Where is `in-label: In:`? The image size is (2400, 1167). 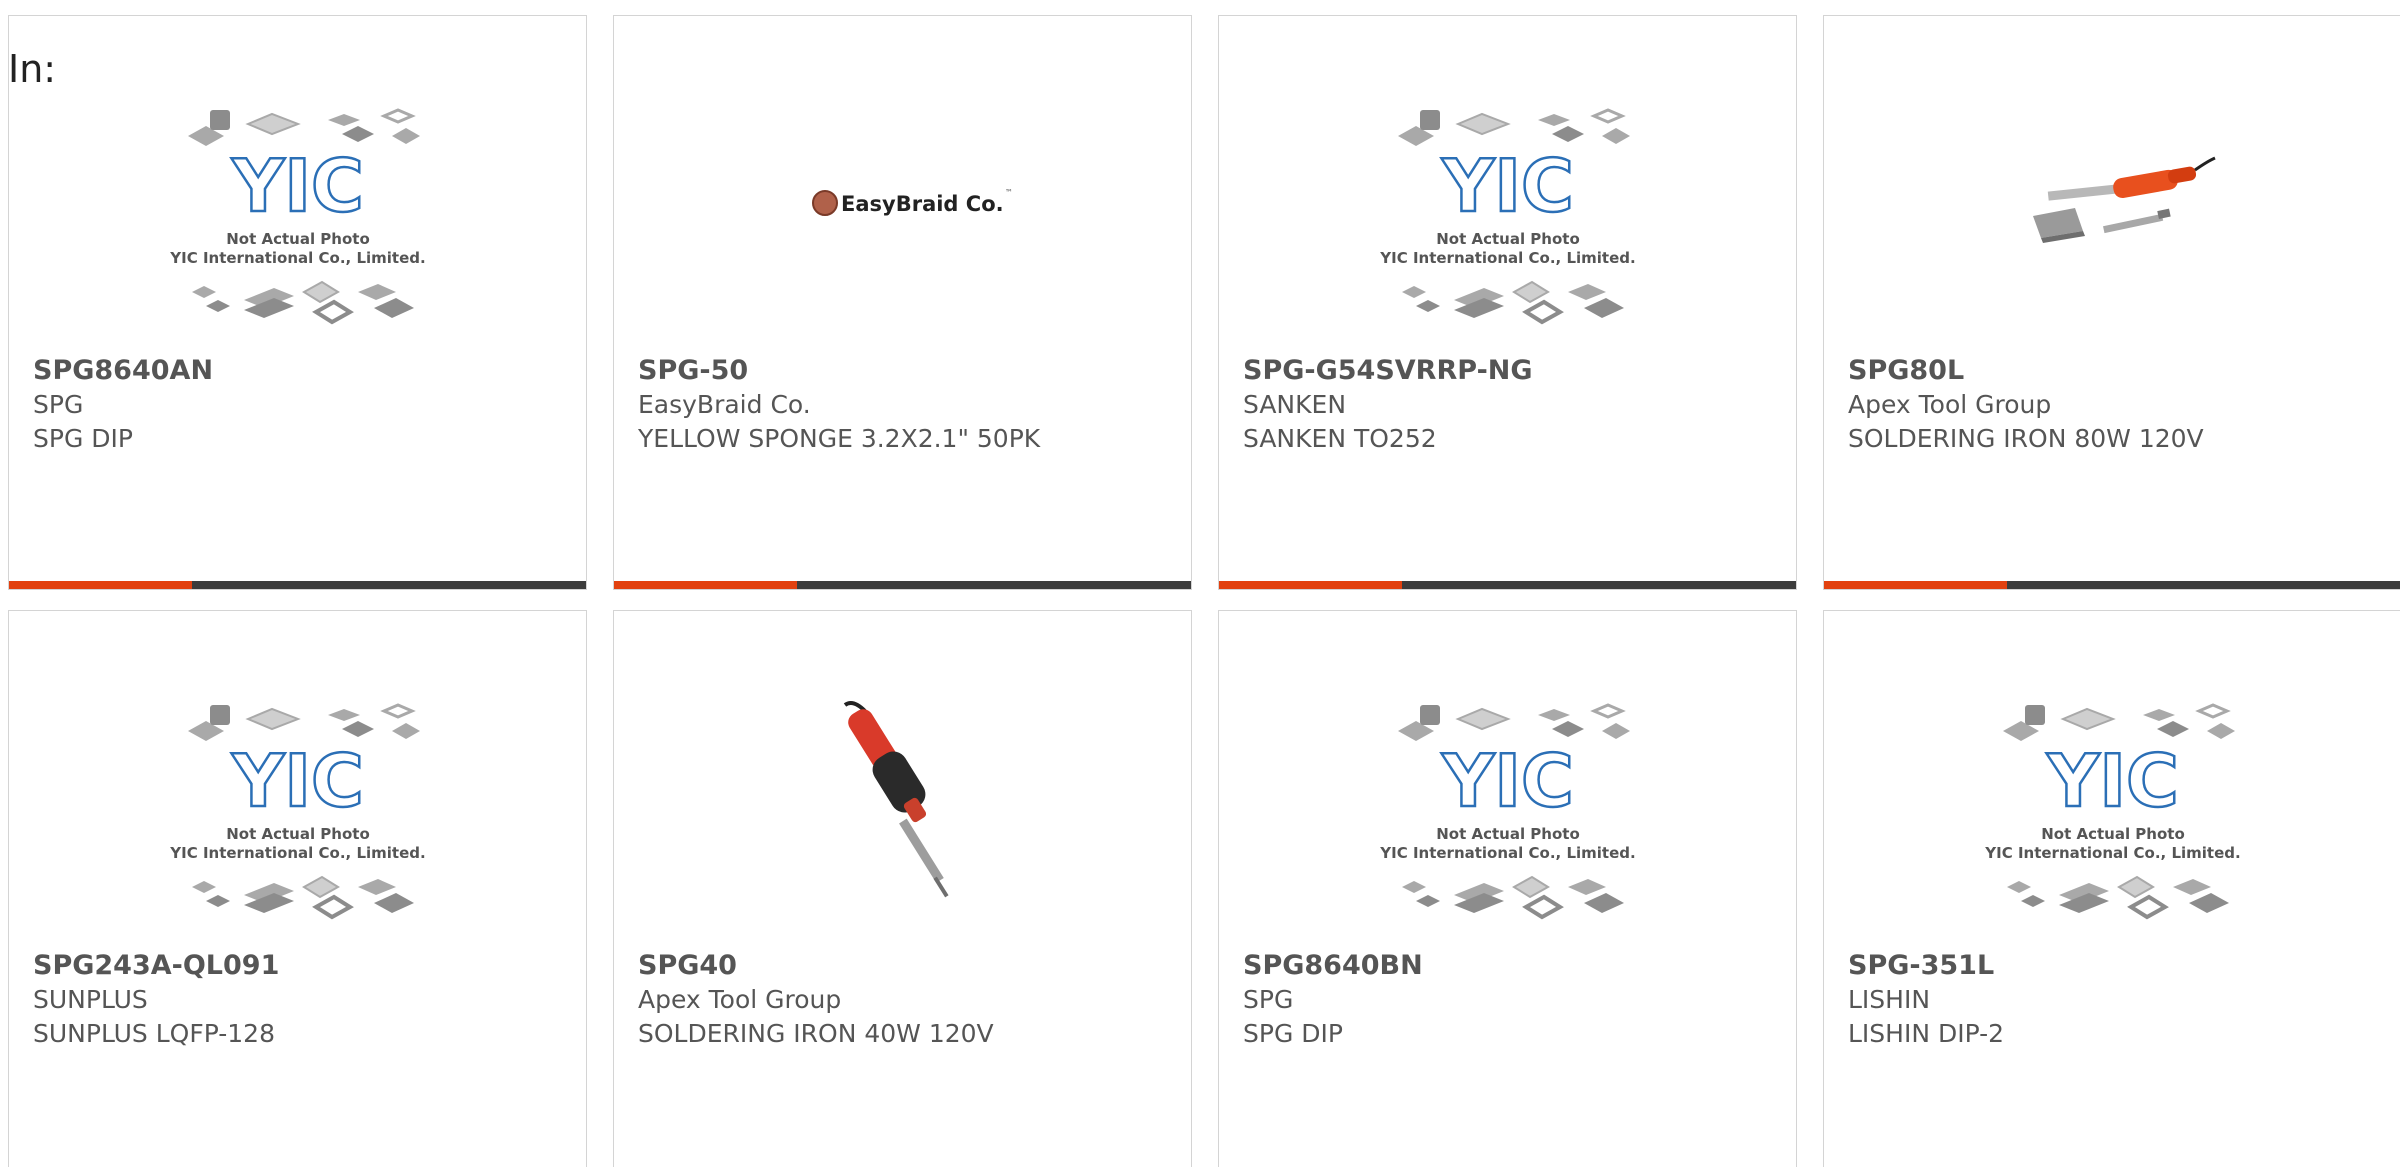
in-label: In: is located at coordinates (32, 69).